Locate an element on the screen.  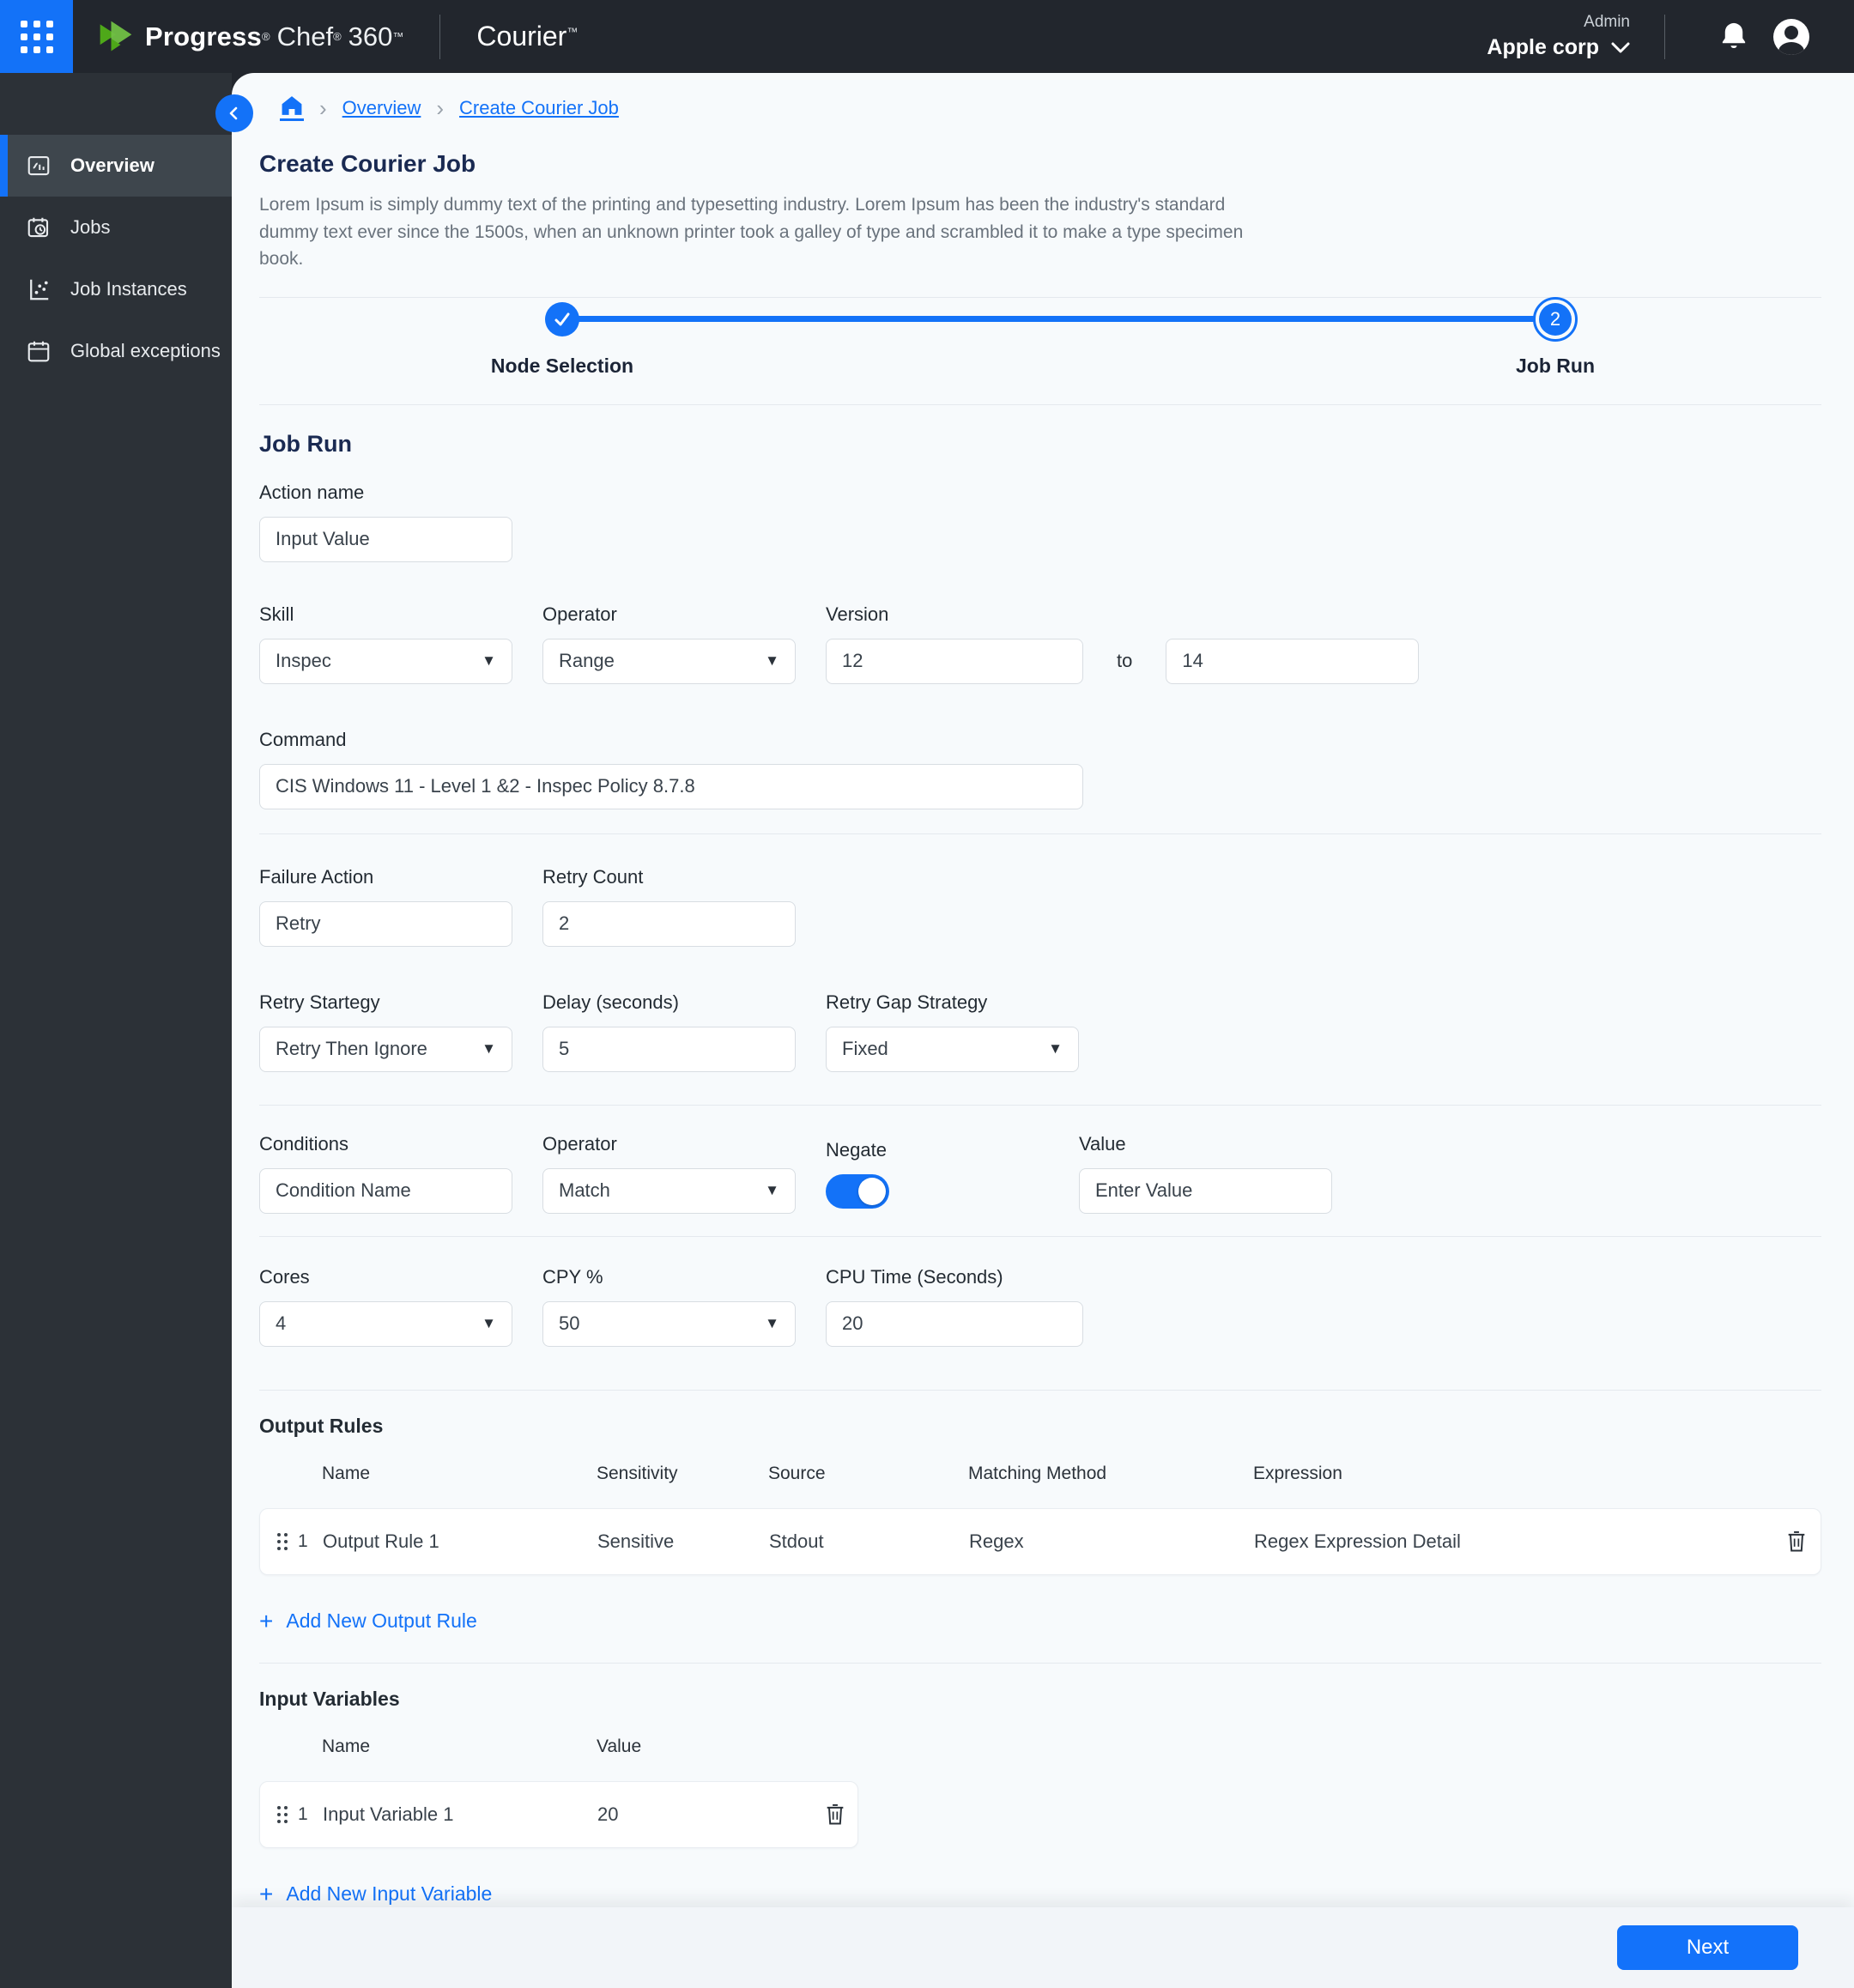
command-input is located at coordinates (671, 786).